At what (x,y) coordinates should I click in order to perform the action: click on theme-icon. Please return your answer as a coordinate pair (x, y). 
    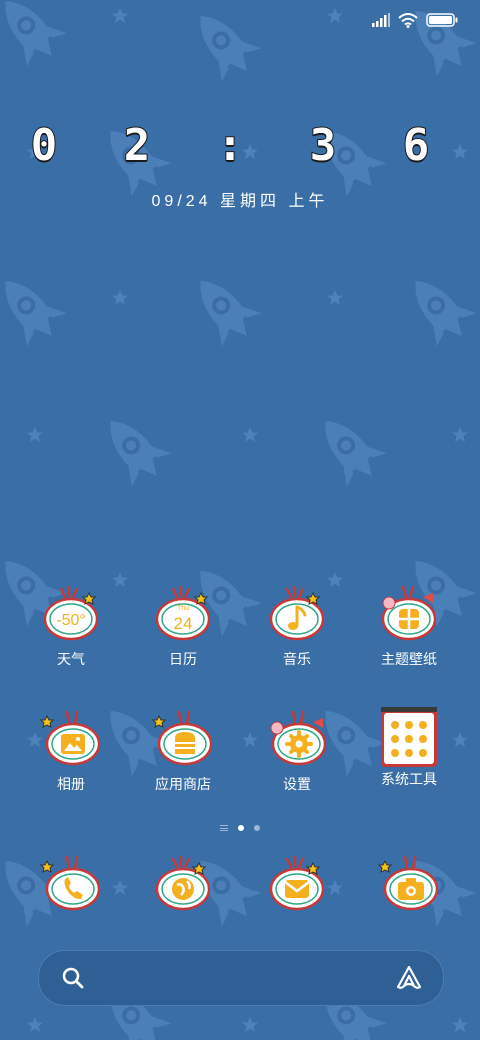
    Looking at the image, I should click on (409, 613).